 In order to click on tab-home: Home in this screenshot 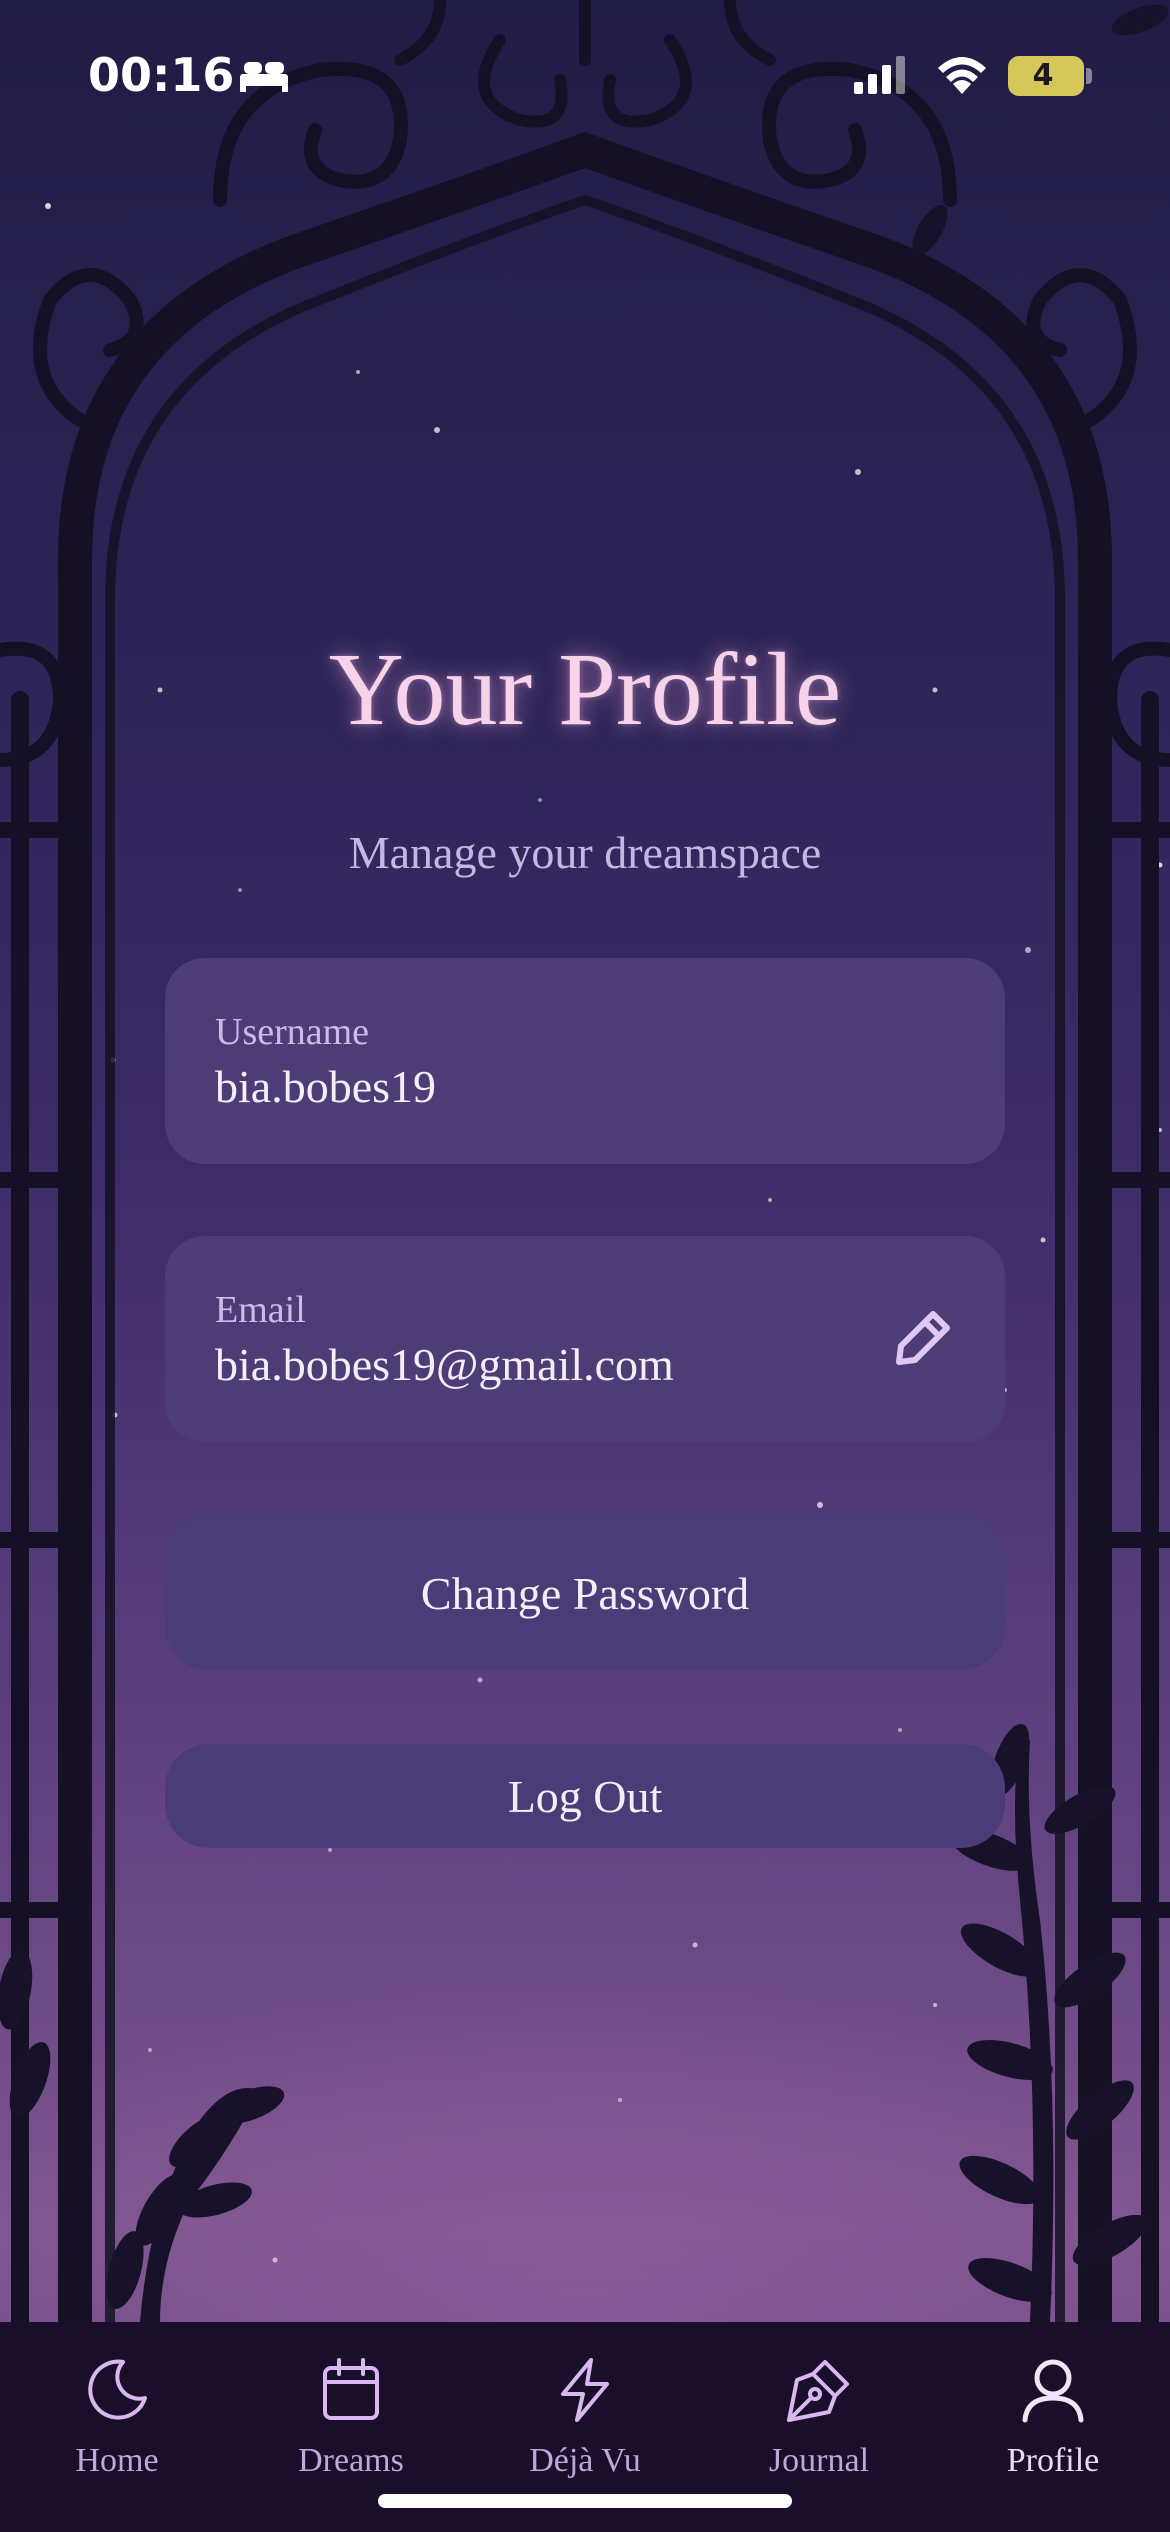, I will do `click(117, 2417)`.